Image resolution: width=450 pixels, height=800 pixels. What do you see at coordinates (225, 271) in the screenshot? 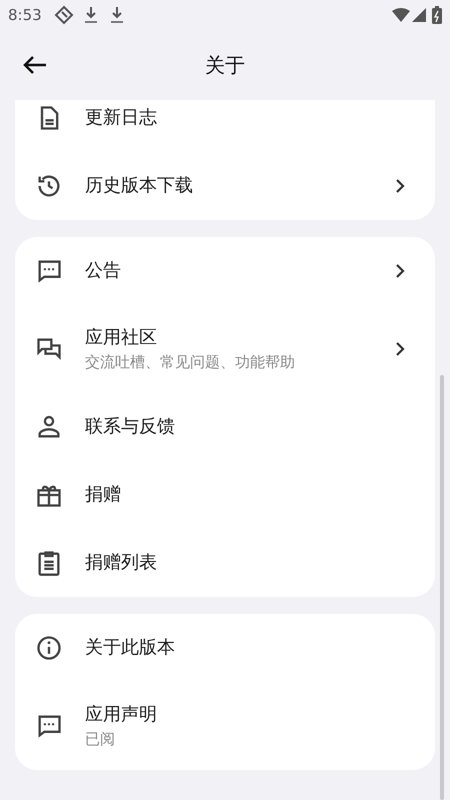
I see `menu-item: 公告` at bounding box center [225, 271].